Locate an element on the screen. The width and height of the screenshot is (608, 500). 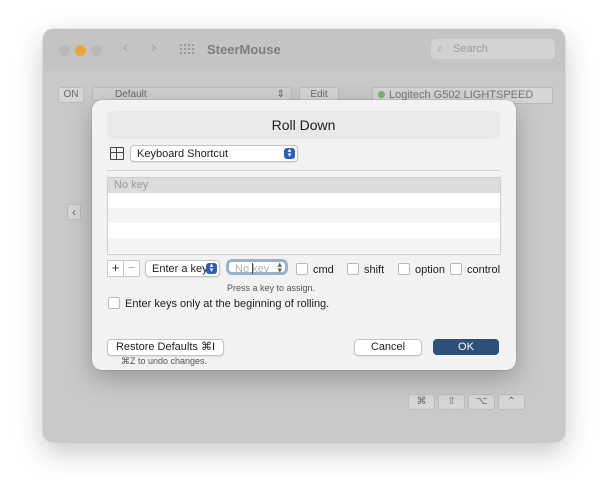
search-placeholder: Search is located at coordinates (470, 49).